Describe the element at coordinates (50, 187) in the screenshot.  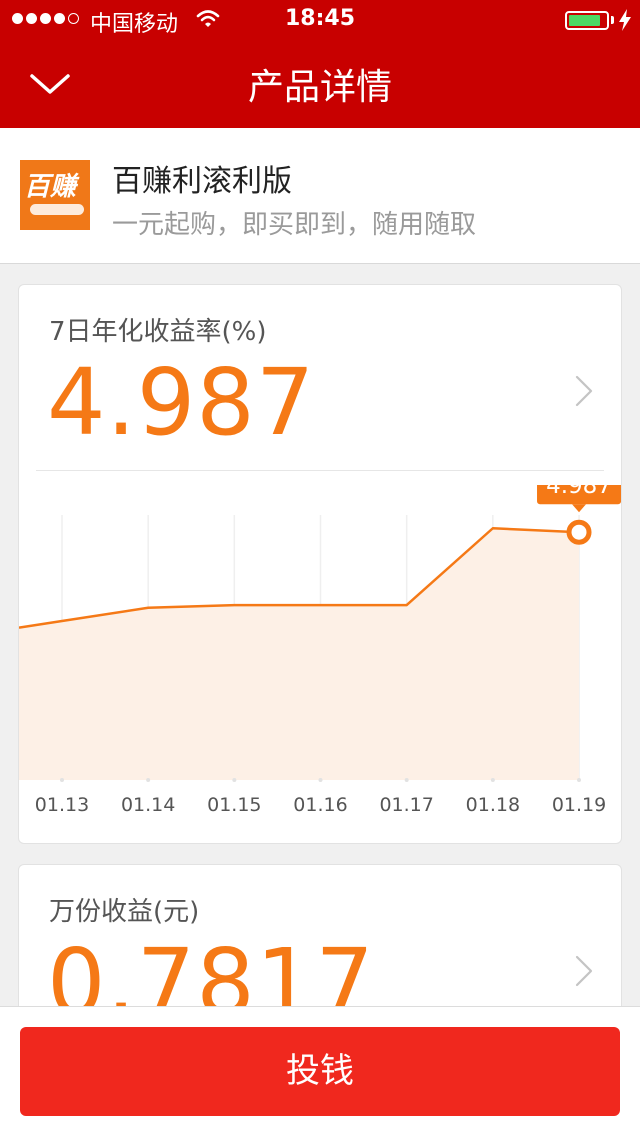
I see `logo-text: 百赚` at that location.